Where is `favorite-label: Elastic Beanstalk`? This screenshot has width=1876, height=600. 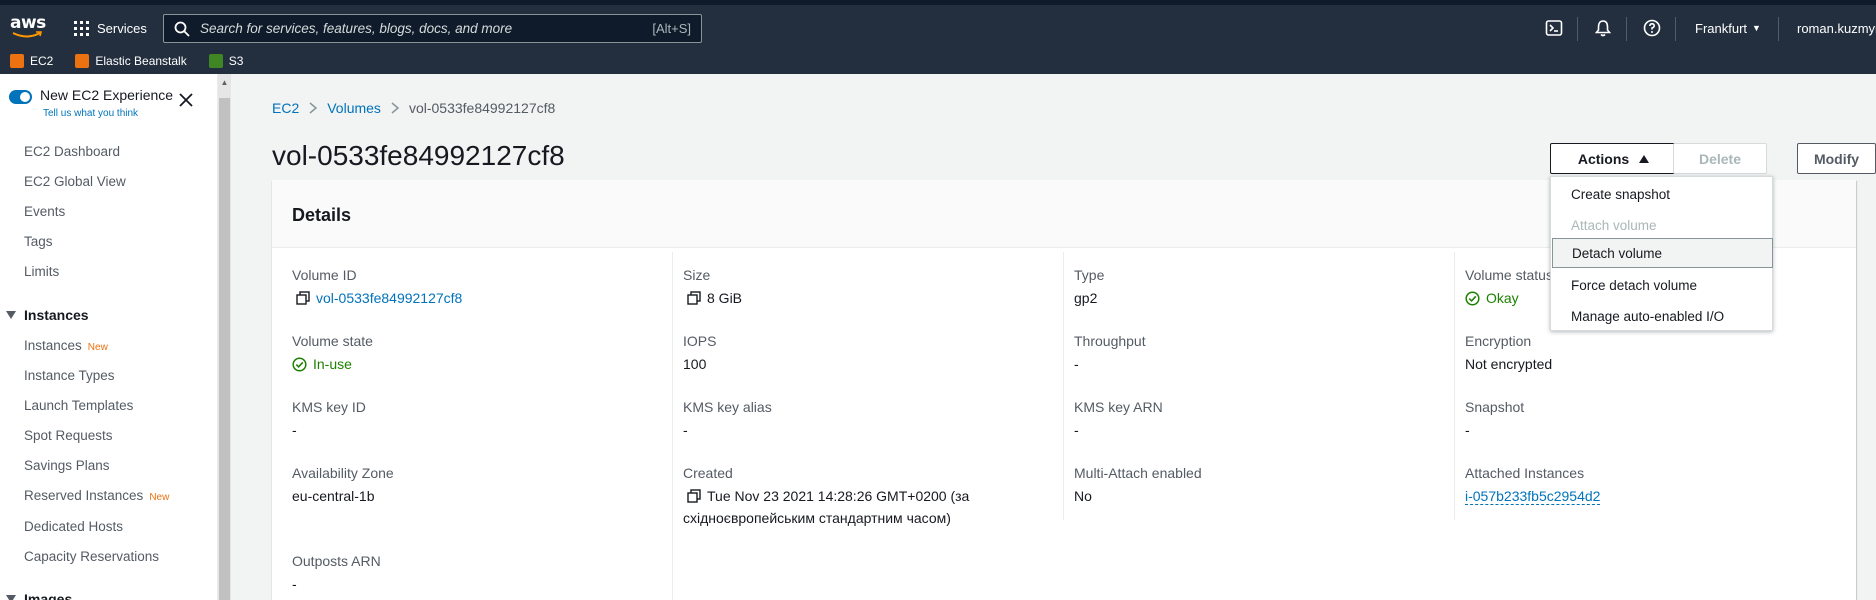 favorite-label: Elastic Beanstalk is located at coordinates (141, 61).